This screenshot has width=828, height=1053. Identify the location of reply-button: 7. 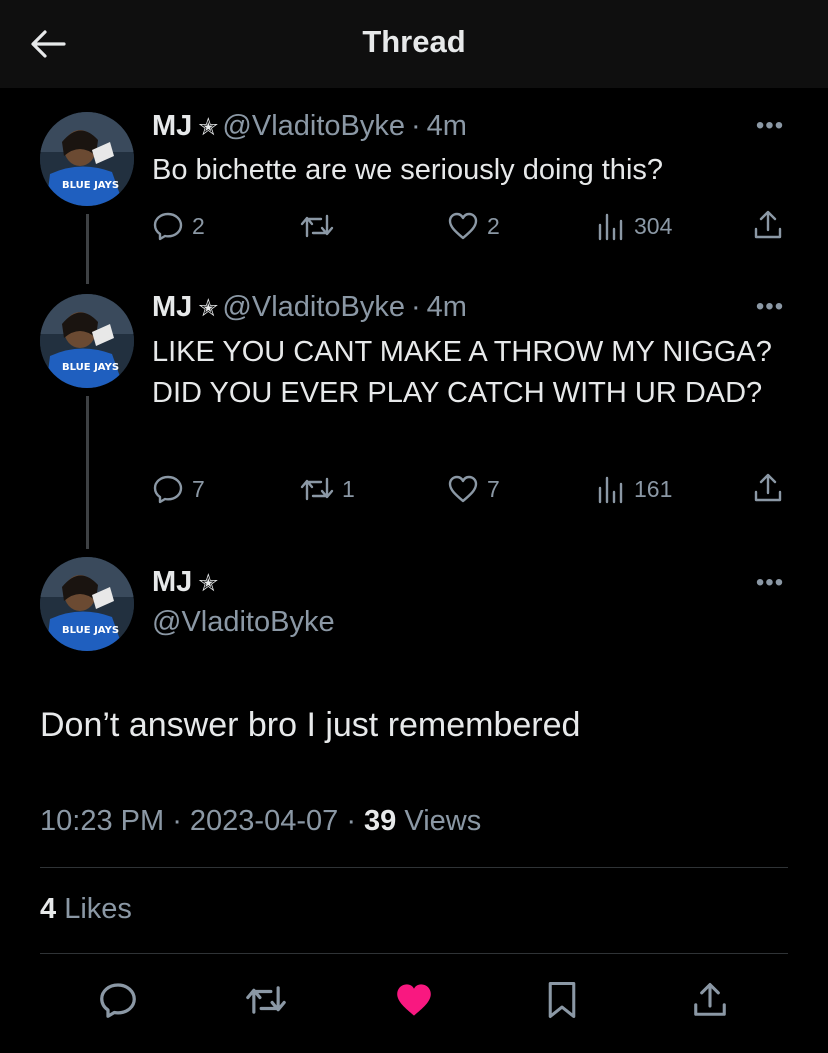
(178, 489).